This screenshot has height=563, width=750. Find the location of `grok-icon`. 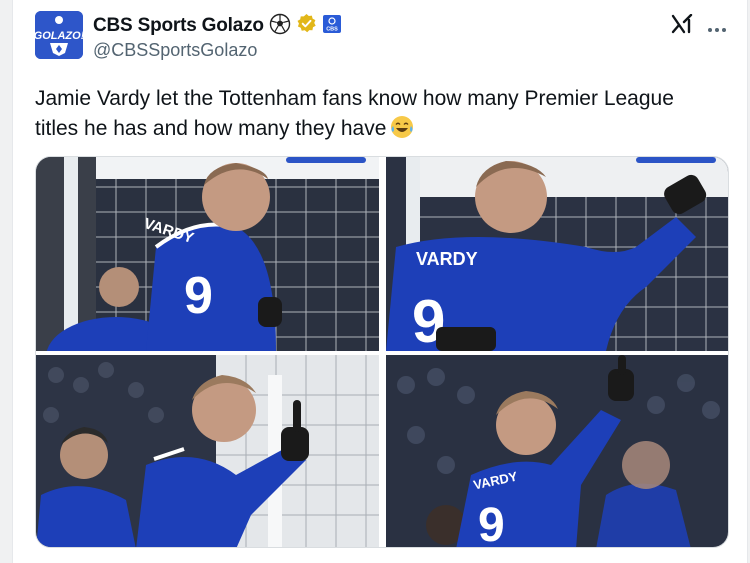

grok-icon is located at coordinates (682, 26).